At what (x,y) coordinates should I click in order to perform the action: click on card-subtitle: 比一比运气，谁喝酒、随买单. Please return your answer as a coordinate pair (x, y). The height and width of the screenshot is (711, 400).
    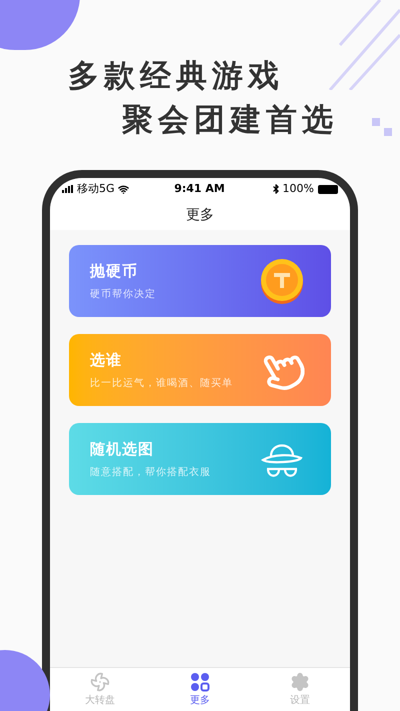
    Looking at the image, I should click on (161, 384).